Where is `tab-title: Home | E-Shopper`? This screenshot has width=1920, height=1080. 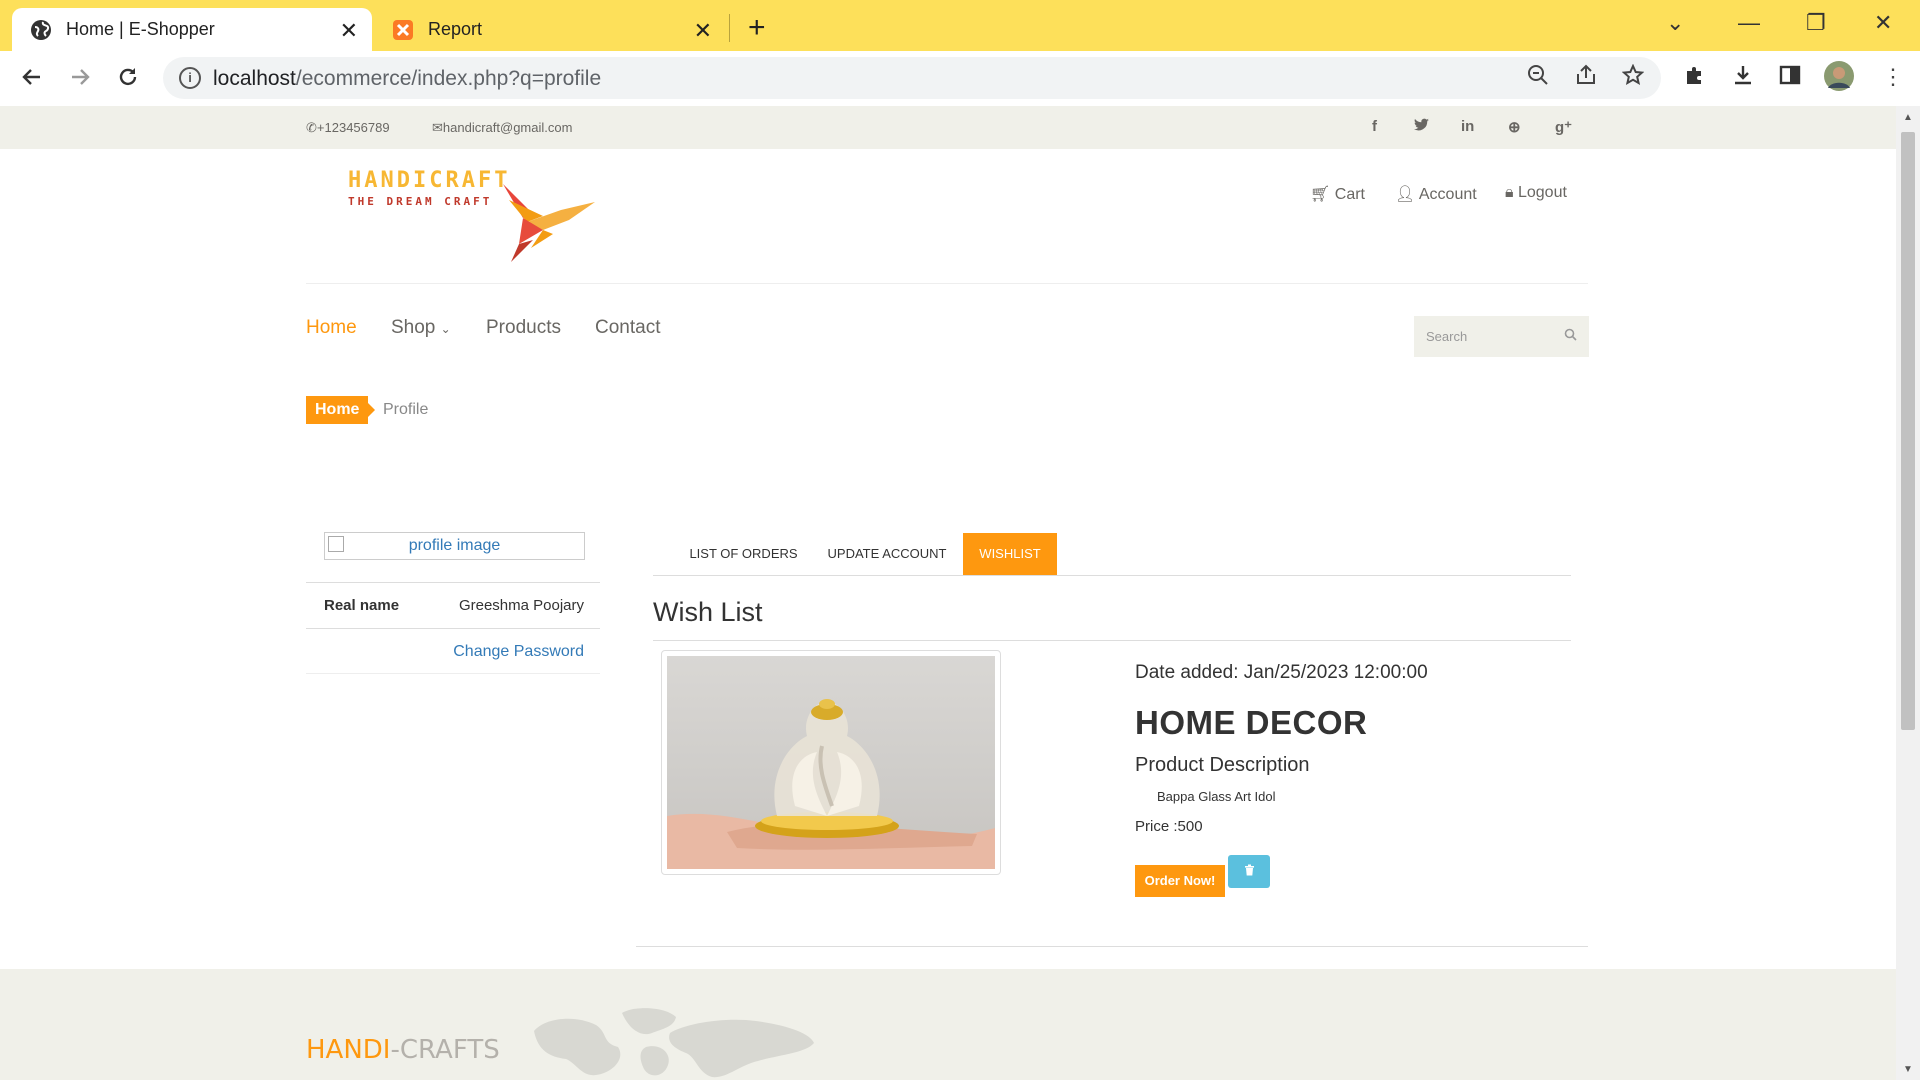
tab-title: Home | E-Shopper is located at coordinates (140, 29).